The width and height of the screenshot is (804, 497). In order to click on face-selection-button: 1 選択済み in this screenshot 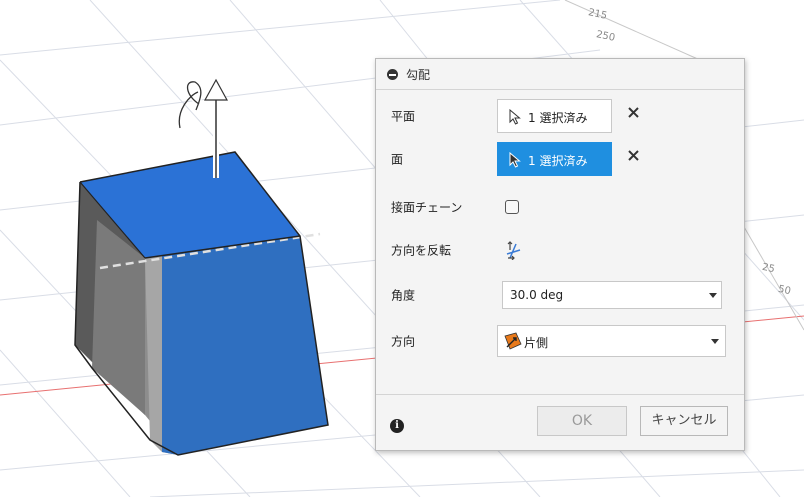, I will do `click(554, 159)`.